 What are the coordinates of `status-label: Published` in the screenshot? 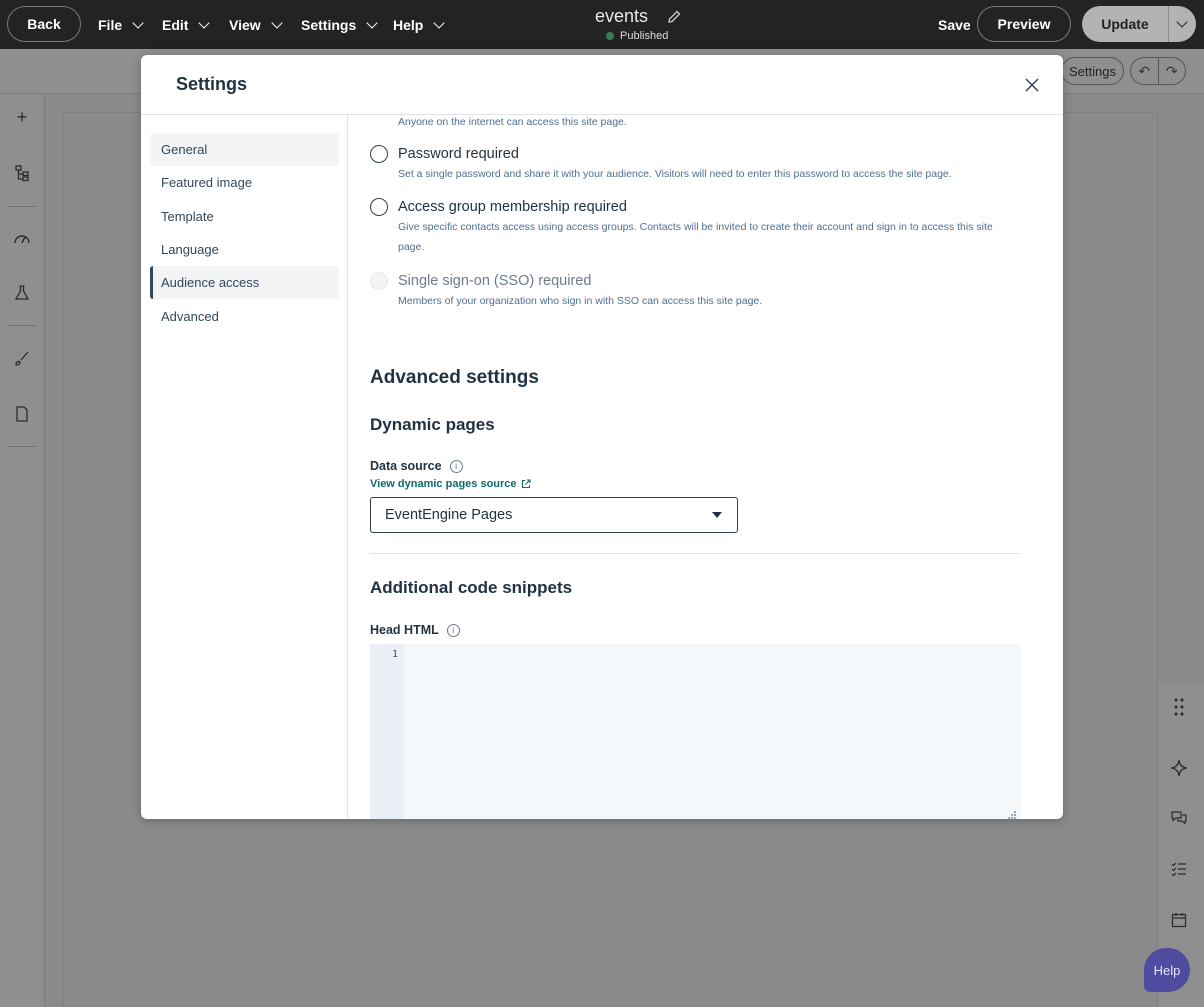 It's located at (644, 36).